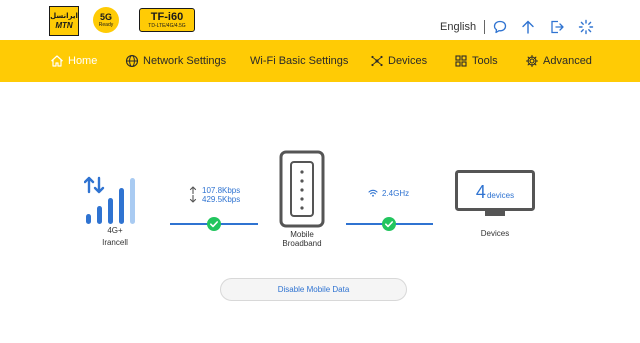 The height and width of the screenshot is (343, 640). I want to click on globe-icon, so click(132, 61).